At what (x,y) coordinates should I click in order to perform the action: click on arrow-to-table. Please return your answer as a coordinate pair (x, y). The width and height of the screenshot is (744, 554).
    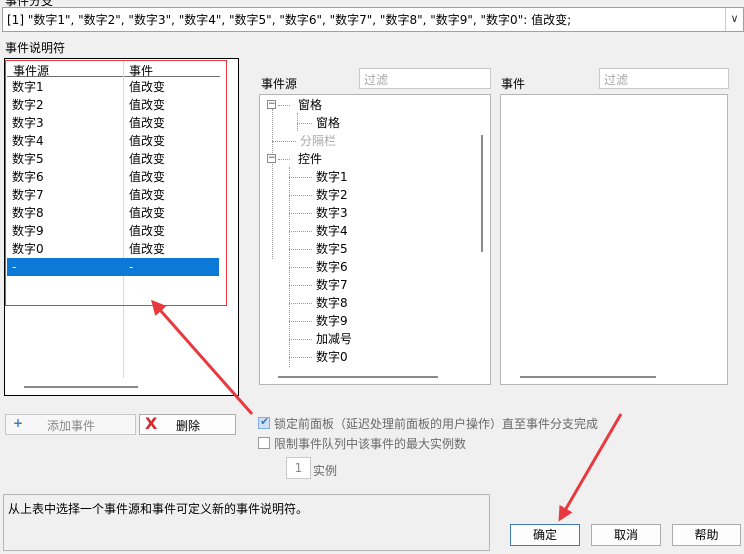
    Looking at the image, I should click on (202, 357).